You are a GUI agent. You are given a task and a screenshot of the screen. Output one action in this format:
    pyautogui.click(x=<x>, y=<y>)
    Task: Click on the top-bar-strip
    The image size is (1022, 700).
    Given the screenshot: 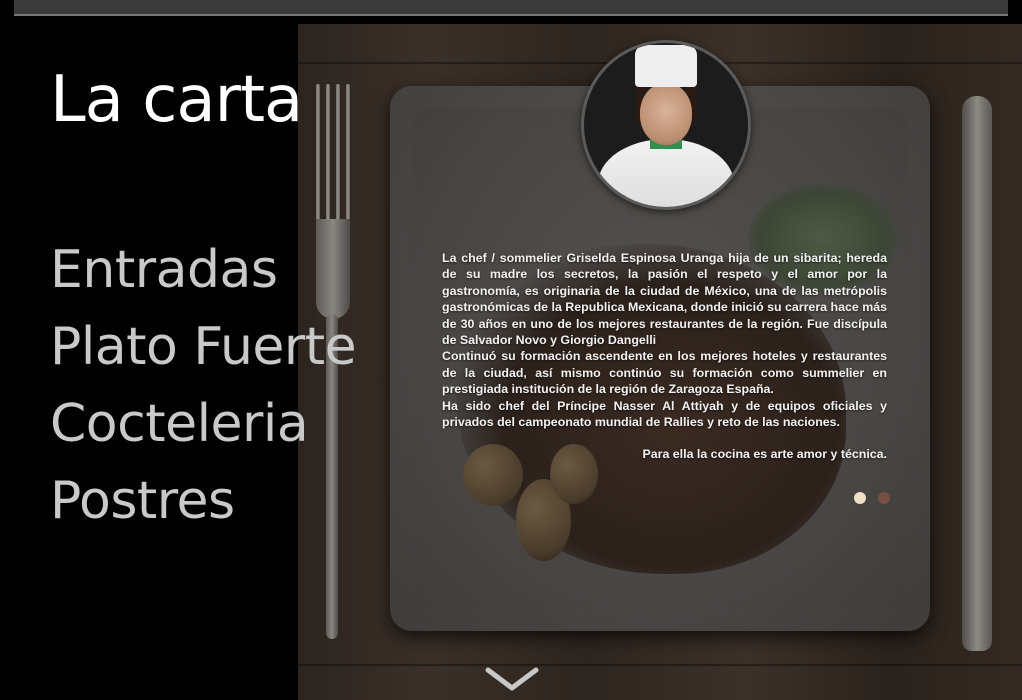 What is the action you would take?
    pyautogui.click(x=511, y=8)
    